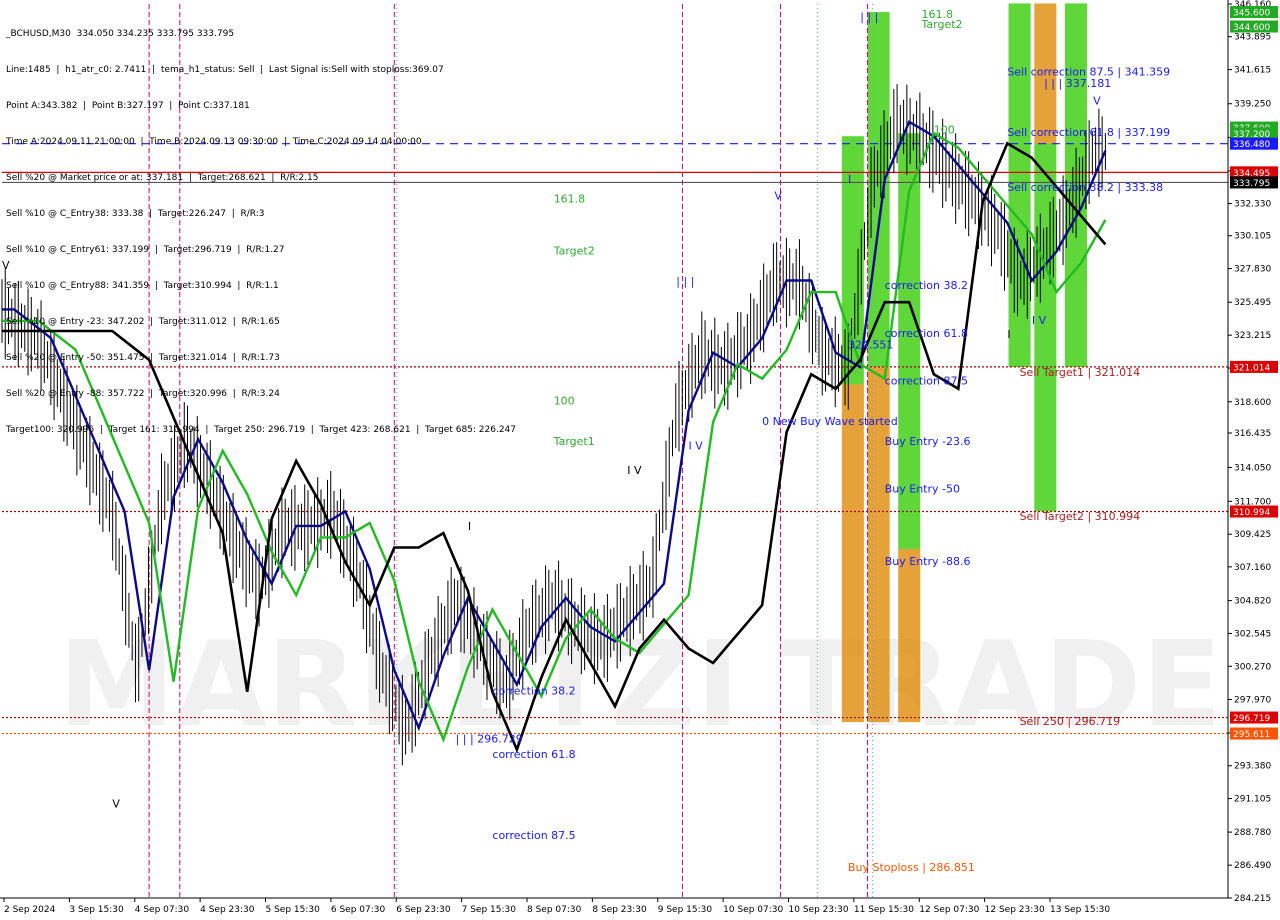 The width and height of the screenshot is (1280, 920). What do you see at coordinates (1251, 184) in the screenshot?
I see `price-tag-label: 333.795` at bounding box center [1251, 184].